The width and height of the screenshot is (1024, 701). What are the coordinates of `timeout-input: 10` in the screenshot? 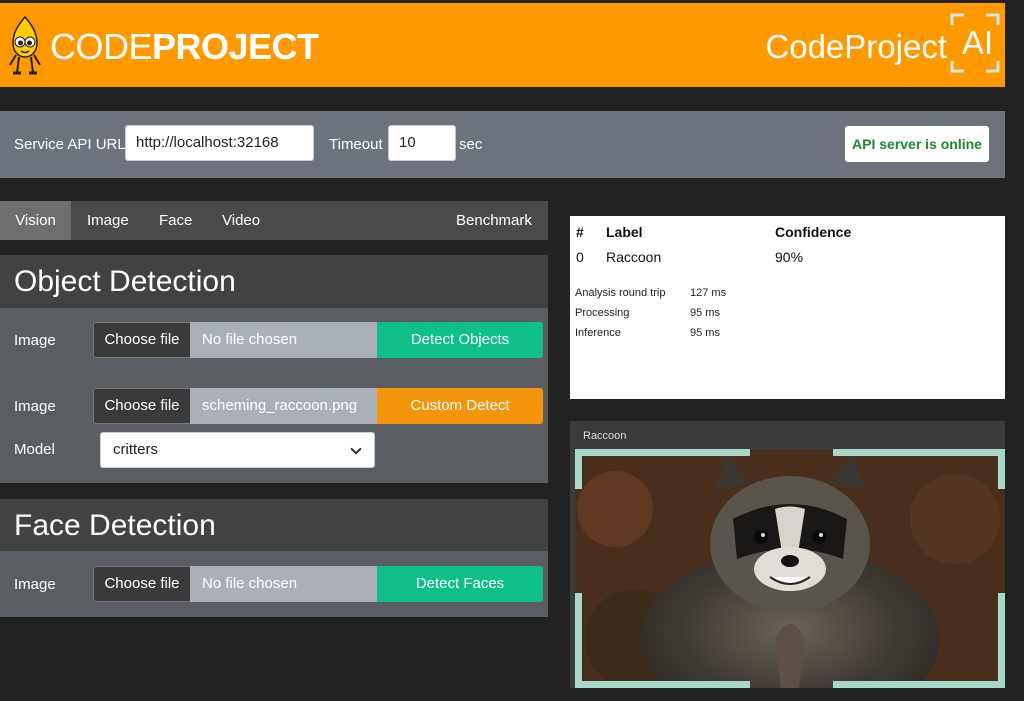 It's located at (422, 143).